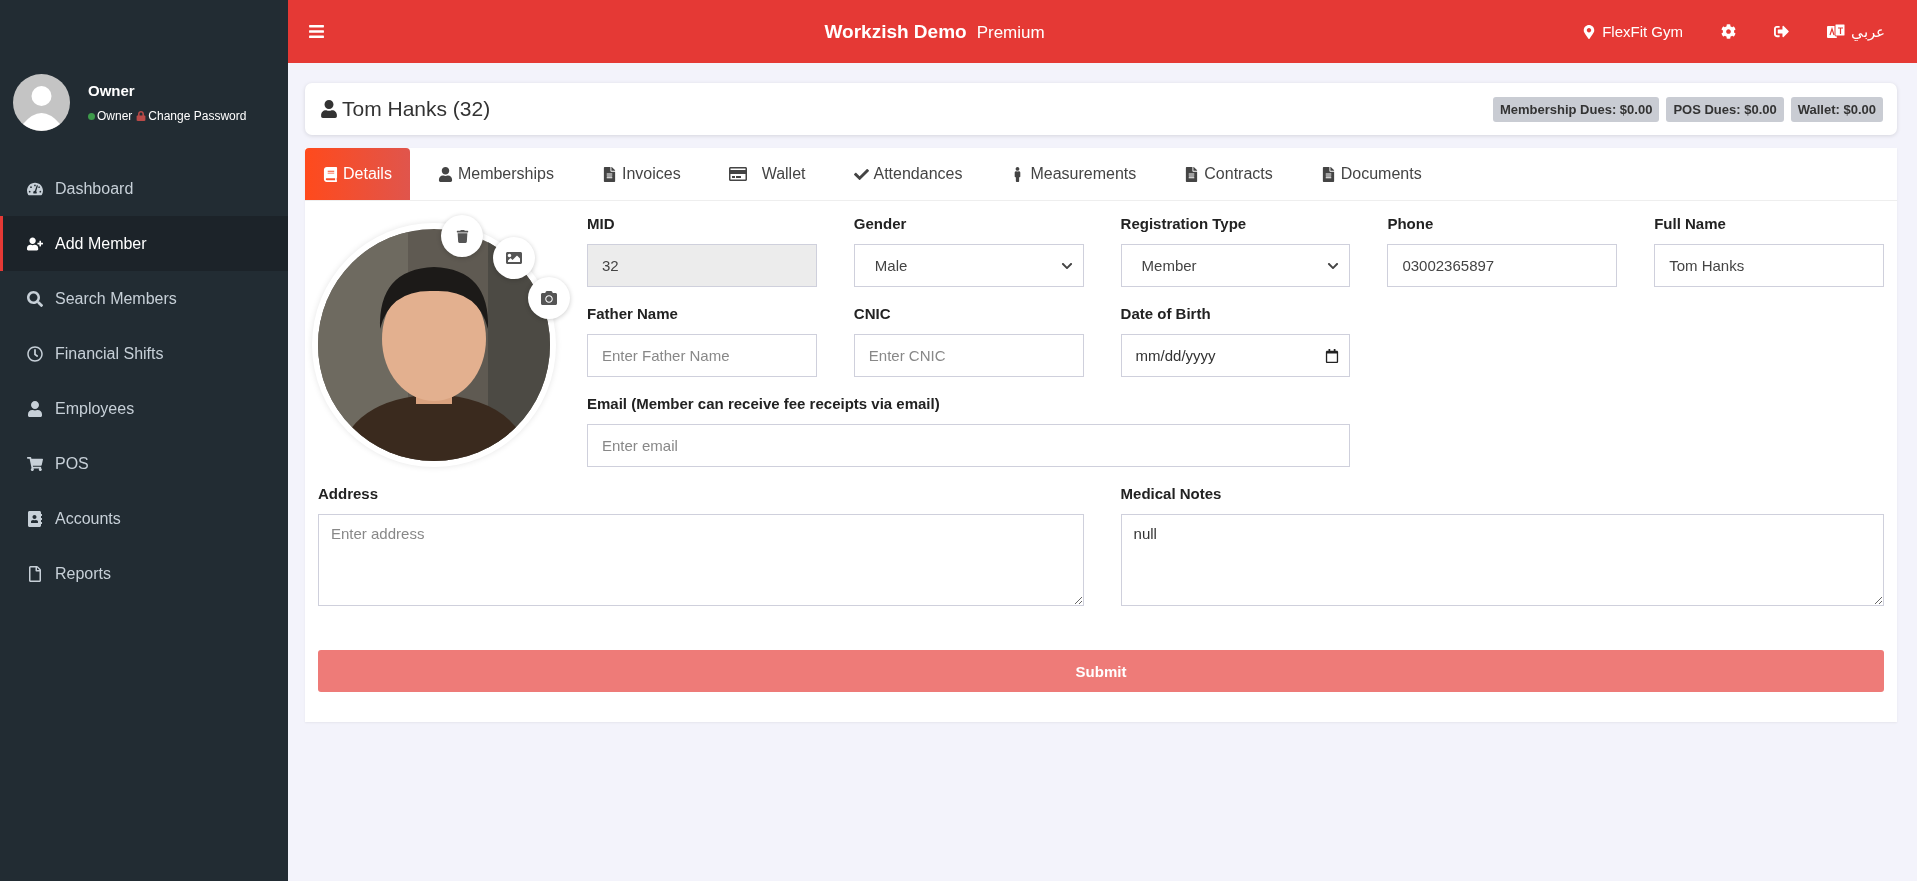 The image size is (1917, 881). What do you see at coordinates (1166, 313) in the screenshot?
I see `field-label: Date of Birth` at bounding box center [1166, 313].